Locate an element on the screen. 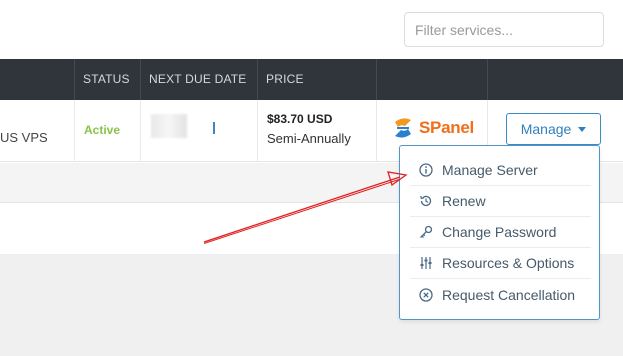 The width and height of the screenshot is (623, 356). menu-item-request-cancellation: Request Cancellation is located at coordinates (500, 294).